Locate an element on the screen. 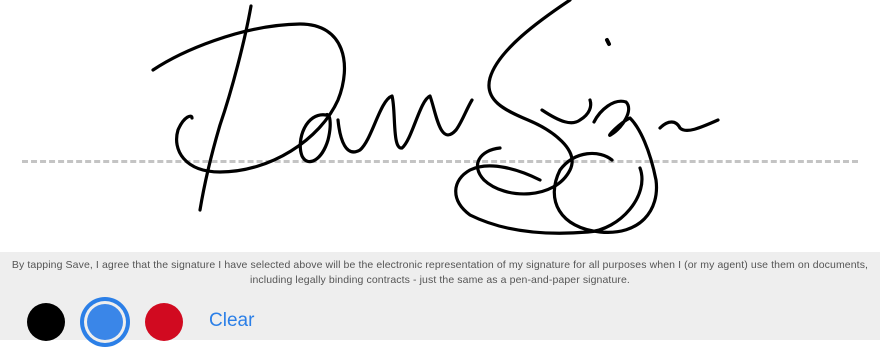 This screenshot has height=347, width=880. color-swatch-blue-gap is located at coordinates (105, 322).